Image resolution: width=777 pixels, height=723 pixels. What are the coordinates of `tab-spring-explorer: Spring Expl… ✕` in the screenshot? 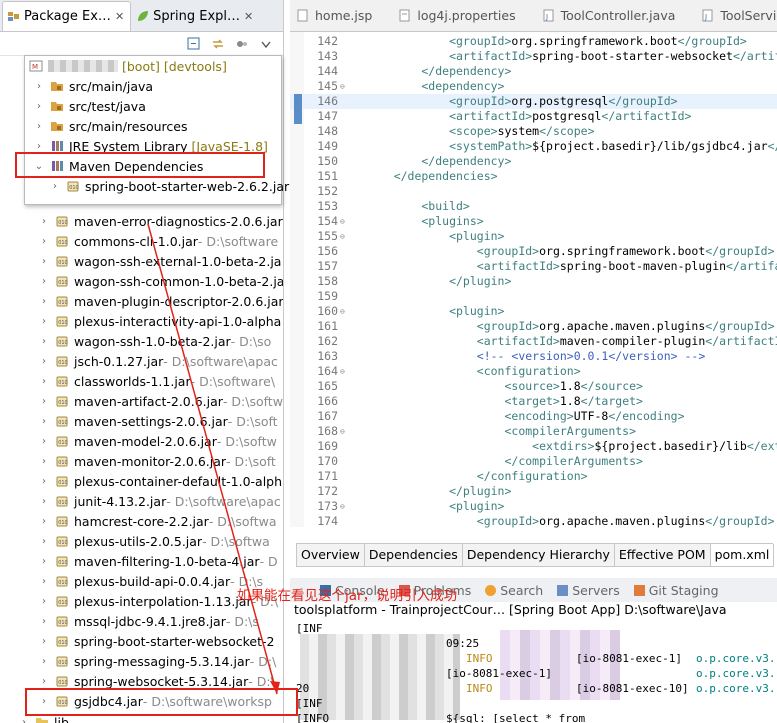 It's located at (195, 16).